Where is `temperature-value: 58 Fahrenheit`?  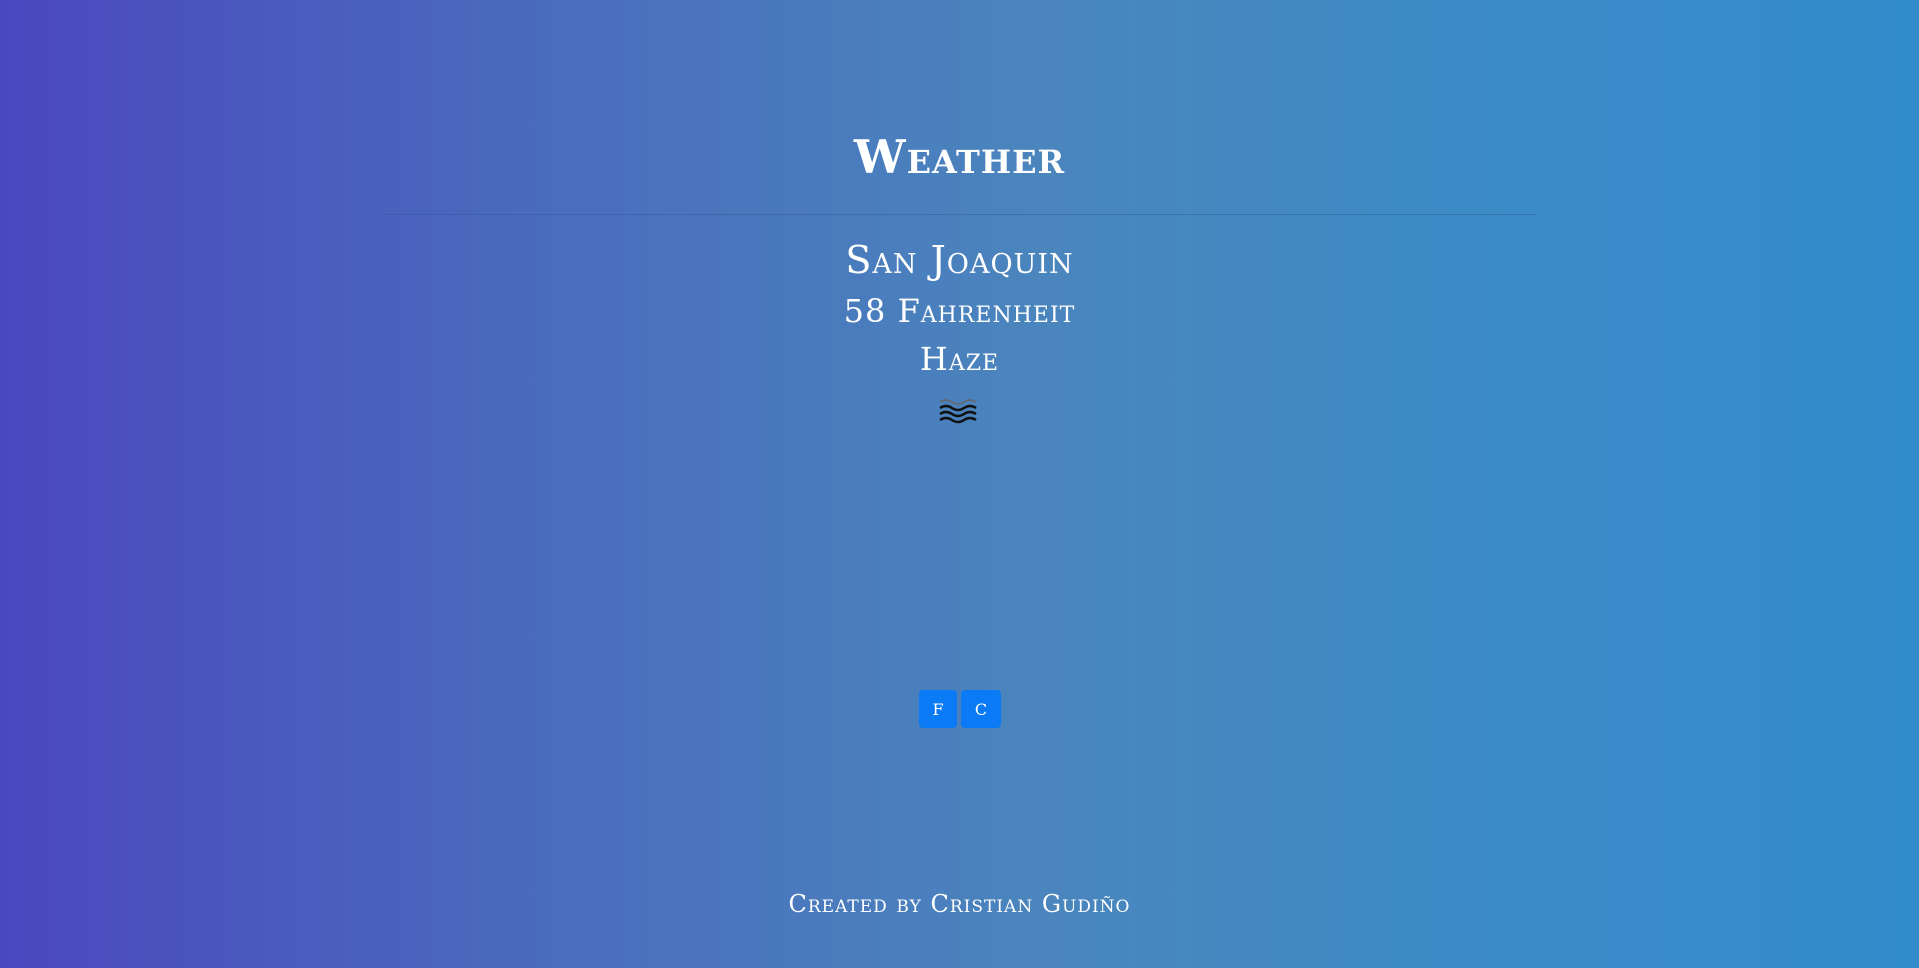 temperature-value: 58 Fahrenheit is located at coordinates (959, 311).